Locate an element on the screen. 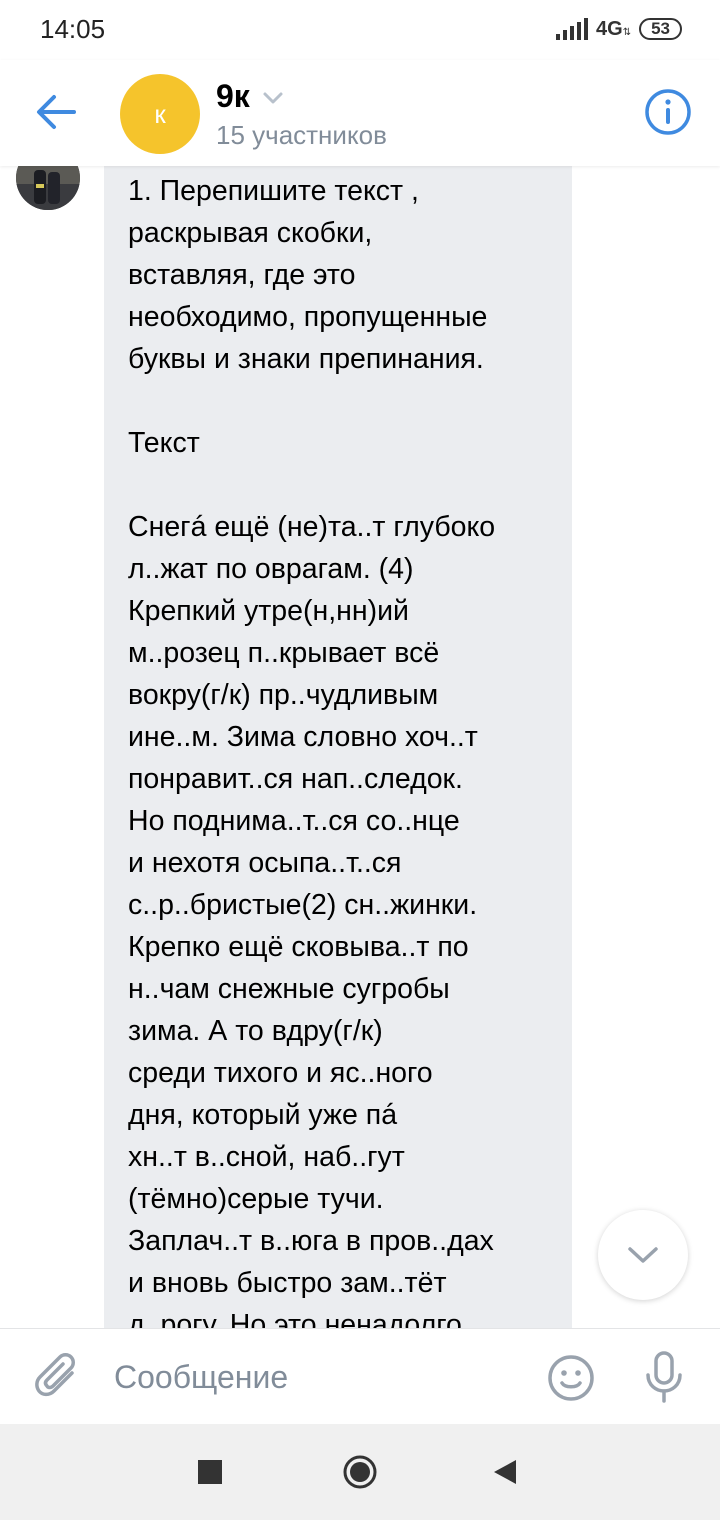 The height and width of the screenshot is (1520, 720). message-composer is located at coordinates (360, 1376).